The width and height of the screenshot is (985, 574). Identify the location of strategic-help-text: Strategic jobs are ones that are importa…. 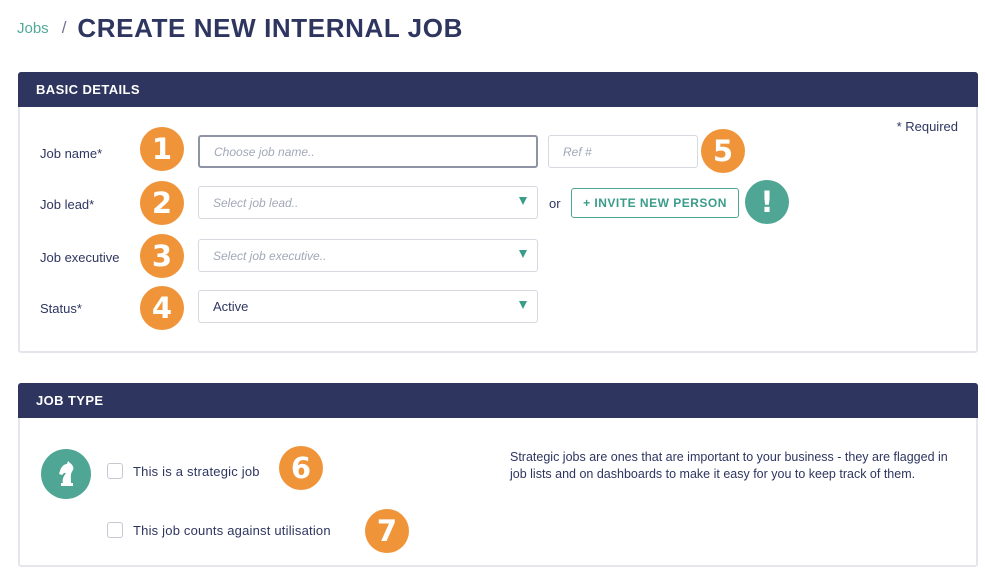
(729, 465).